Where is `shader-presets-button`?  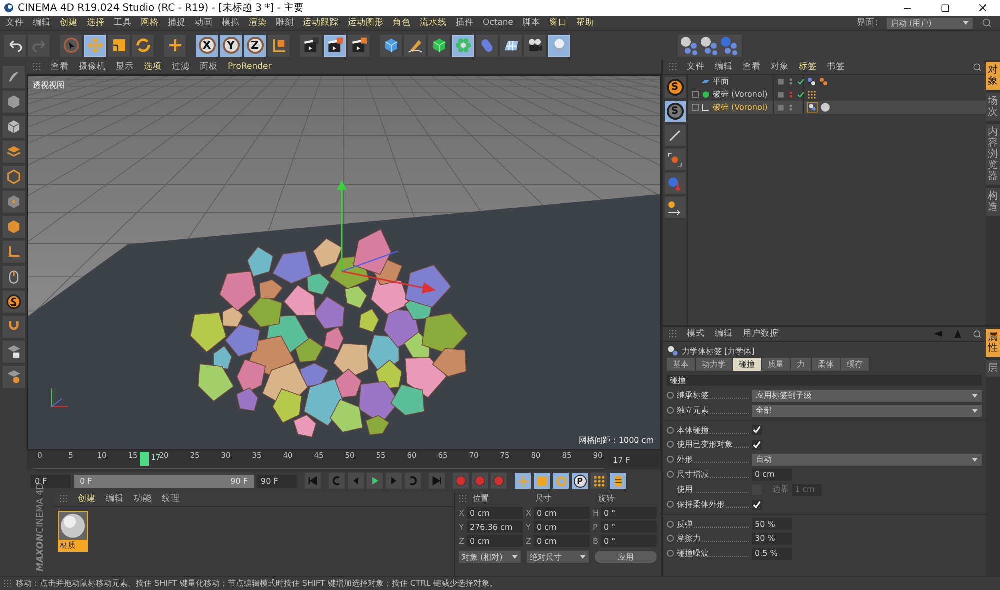
shader-presets-button is located at coordinates (710, 45).